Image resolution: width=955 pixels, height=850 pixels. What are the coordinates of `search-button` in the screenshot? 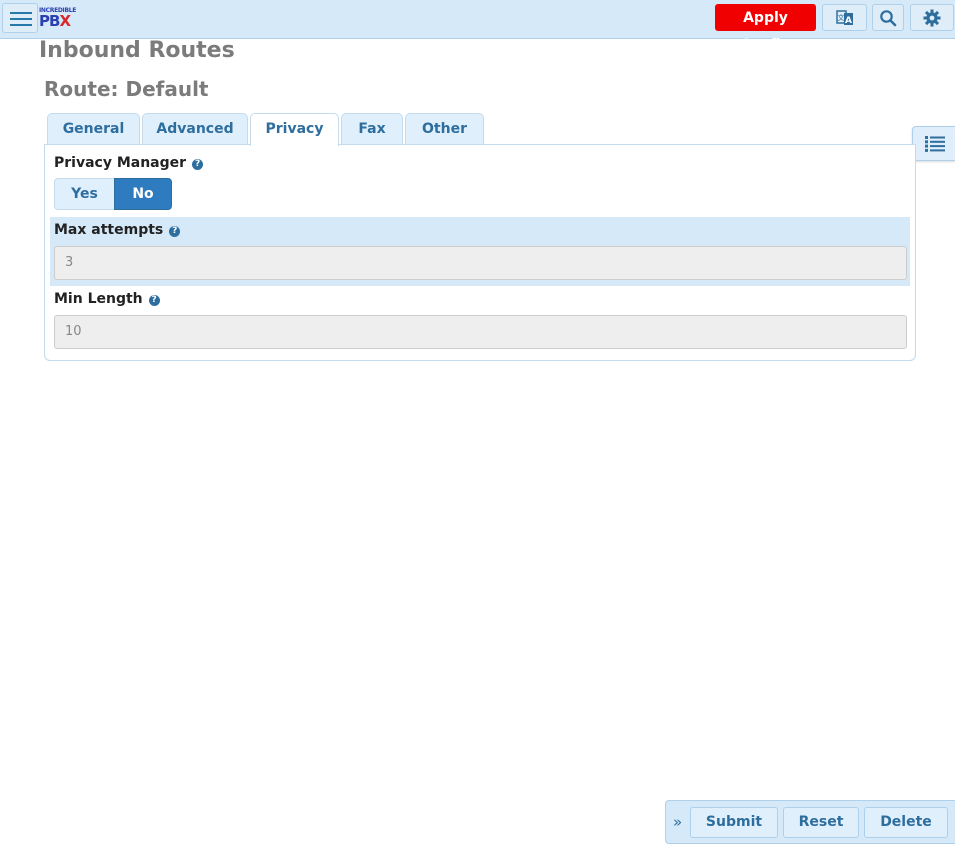 It's located at (888, 17).